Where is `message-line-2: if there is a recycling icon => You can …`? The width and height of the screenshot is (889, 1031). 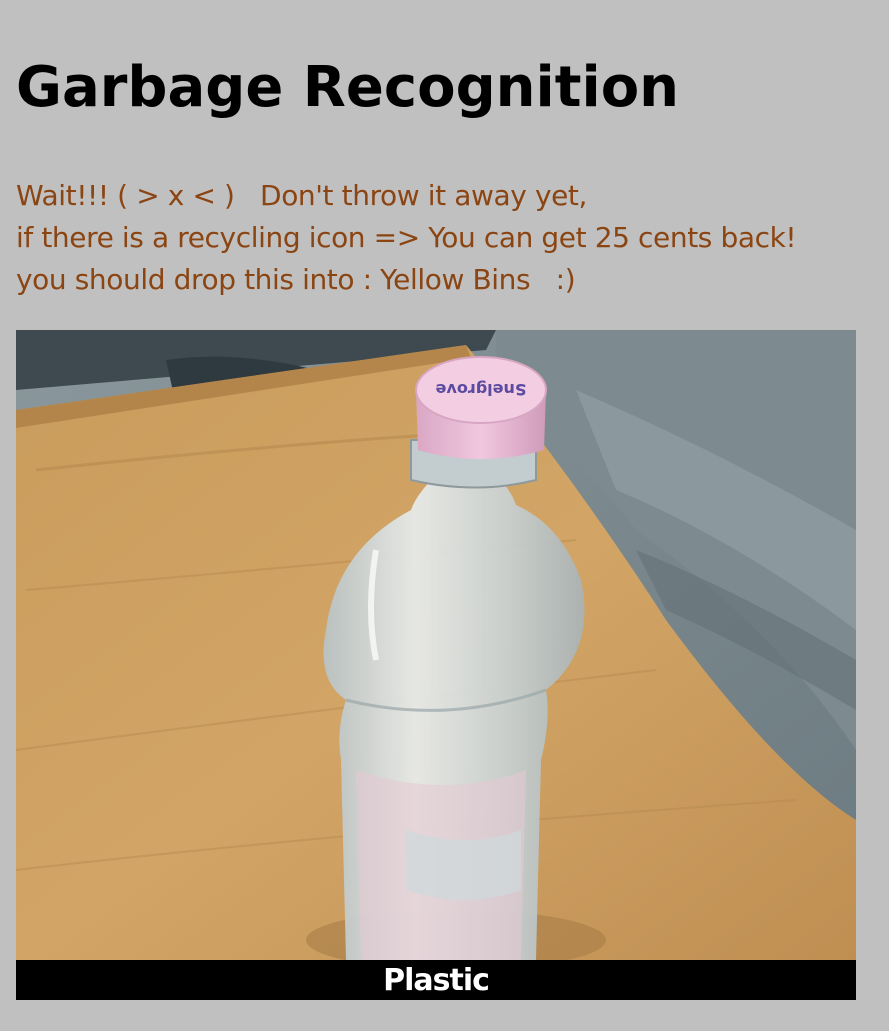 message-line-2: if there is a recycling icon => You can … is located at coordinates (406, 237).